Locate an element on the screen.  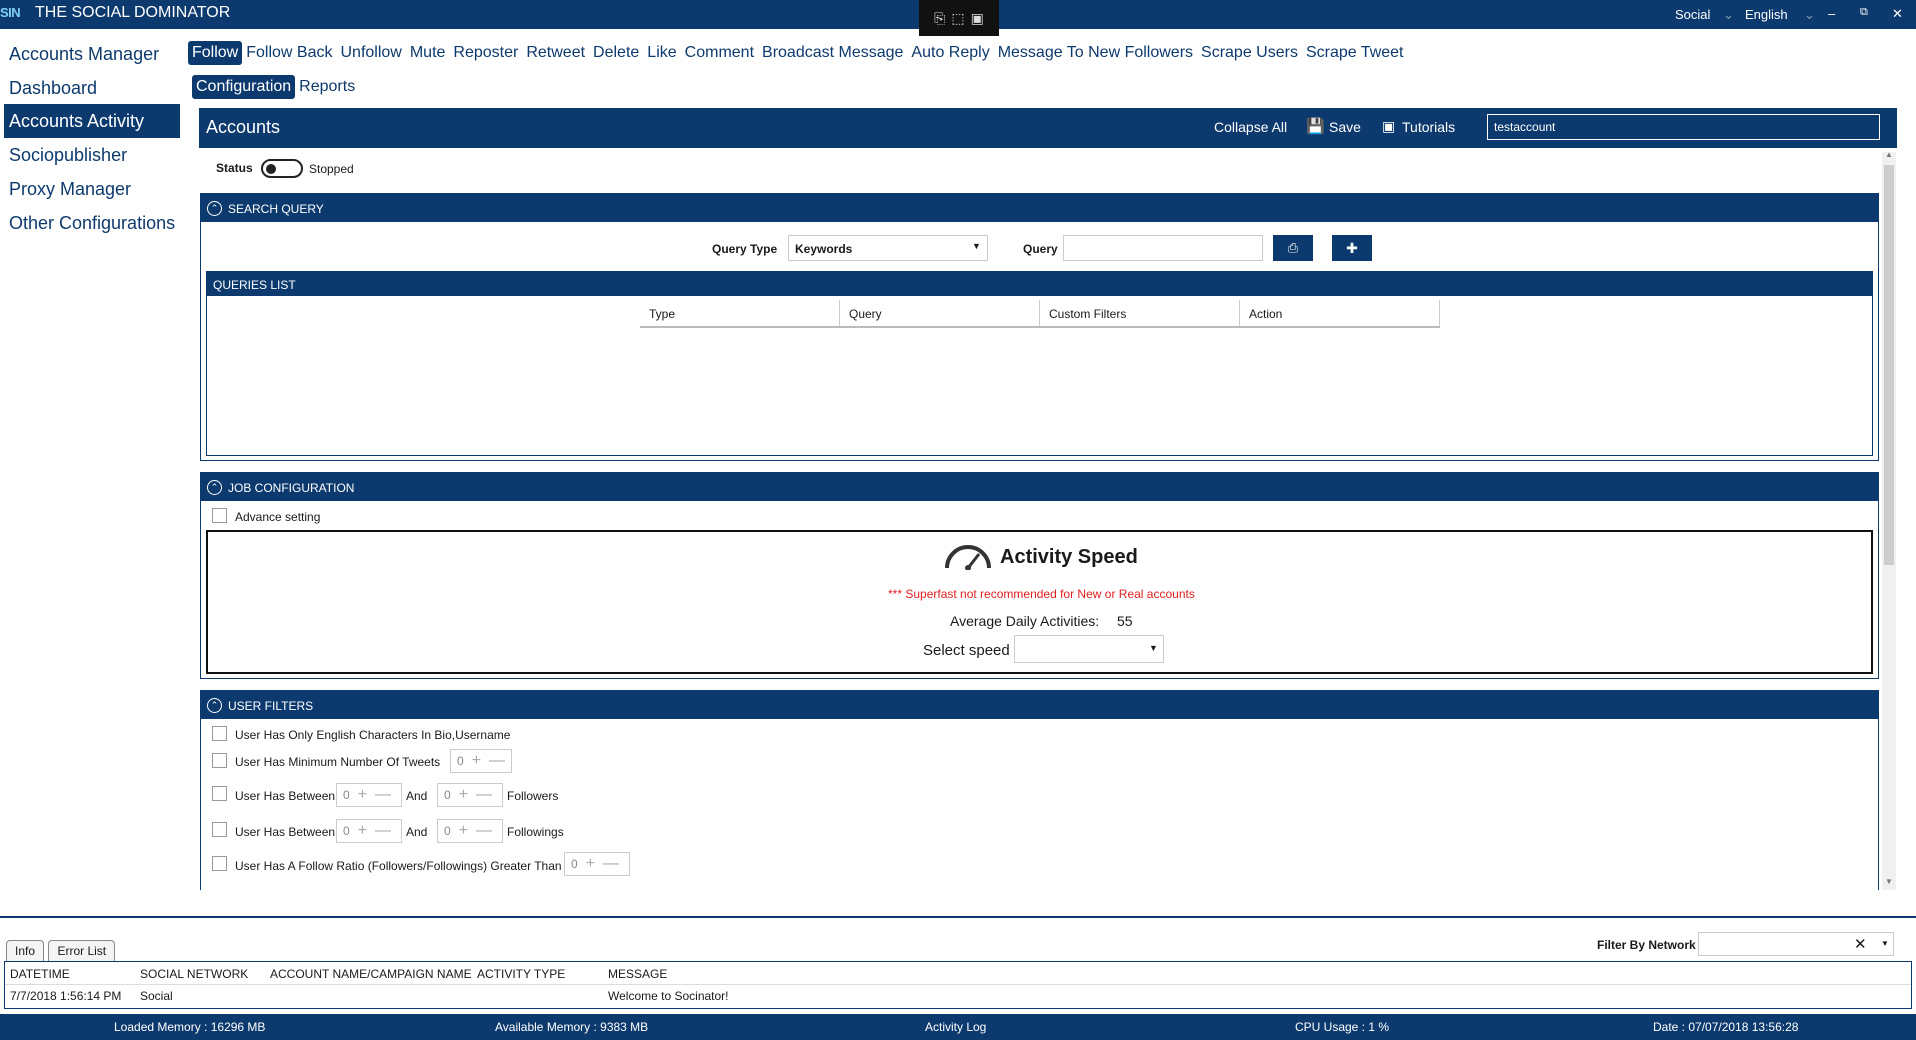
nav-dashboard: Dashboard is located at coordinates (92, 88).